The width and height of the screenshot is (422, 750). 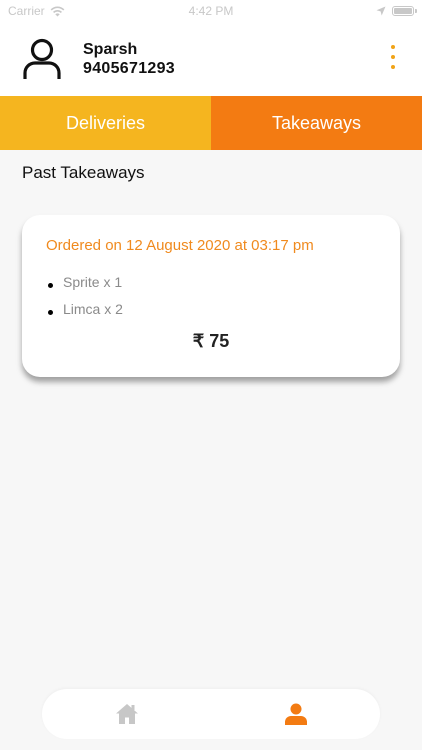 I want to click on user-outline-icon, so click(x=42, y=58).